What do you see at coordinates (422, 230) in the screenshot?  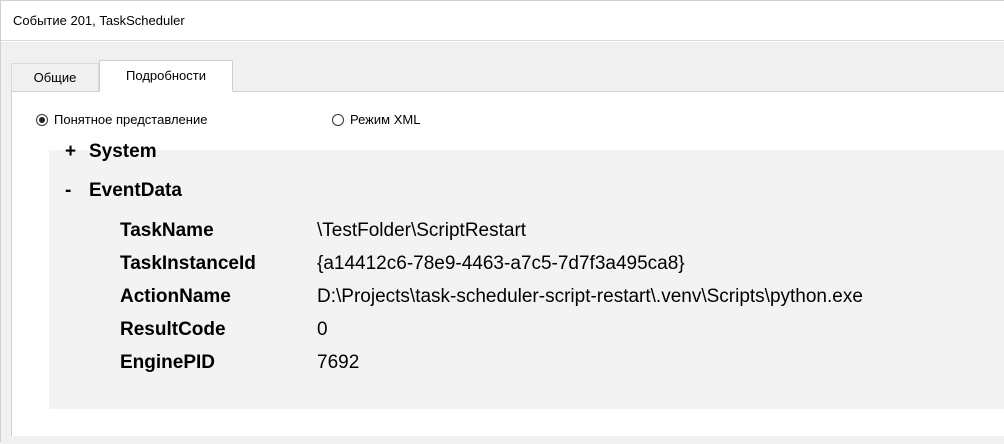 I see `field-value: \TestFolder\ScriptRestart` at bounding box center [422, 230].